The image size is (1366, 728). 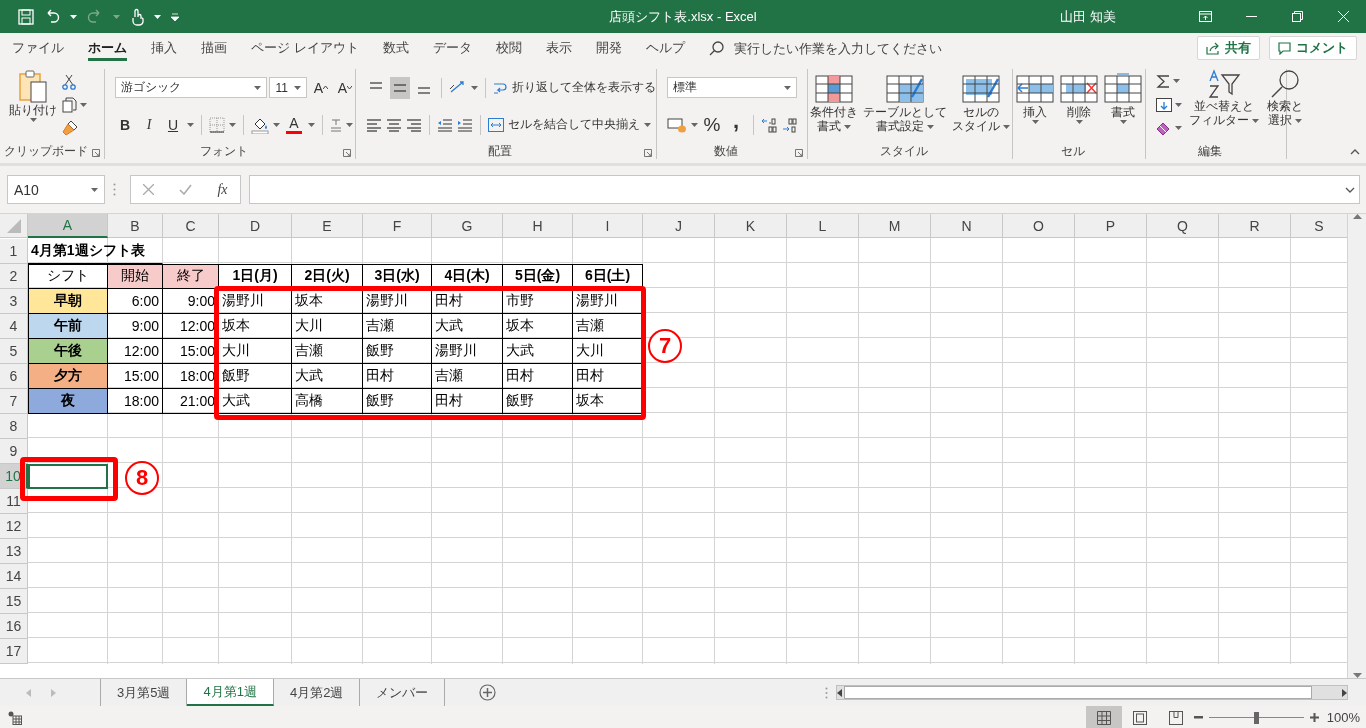 I want to click on accounting-icon, so click(x=677, y=124).